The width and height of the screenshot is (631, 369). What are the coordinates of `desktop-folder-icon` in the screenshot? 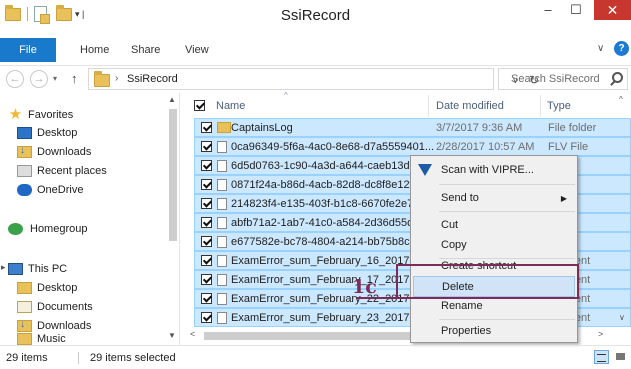 It's located at (24, 288).